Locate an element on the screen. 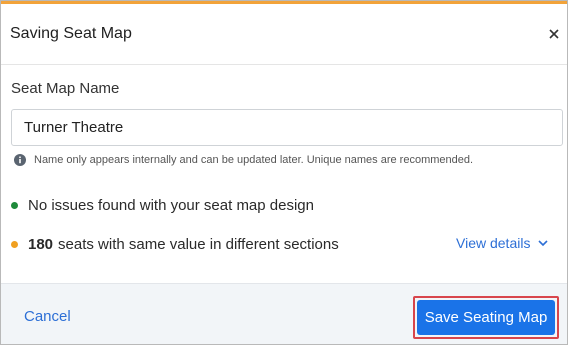 This screenshot has width=568, height=345. save-button-highlight: Save Seating Map is located at coordinates (486, 317).